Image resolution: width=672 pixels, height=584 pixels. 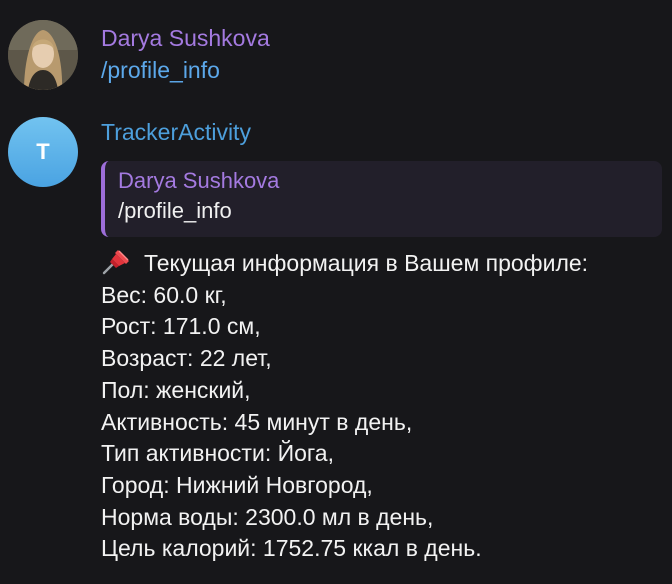 I want to click on reply-text: /profile_info, so click(x=175, y=210).